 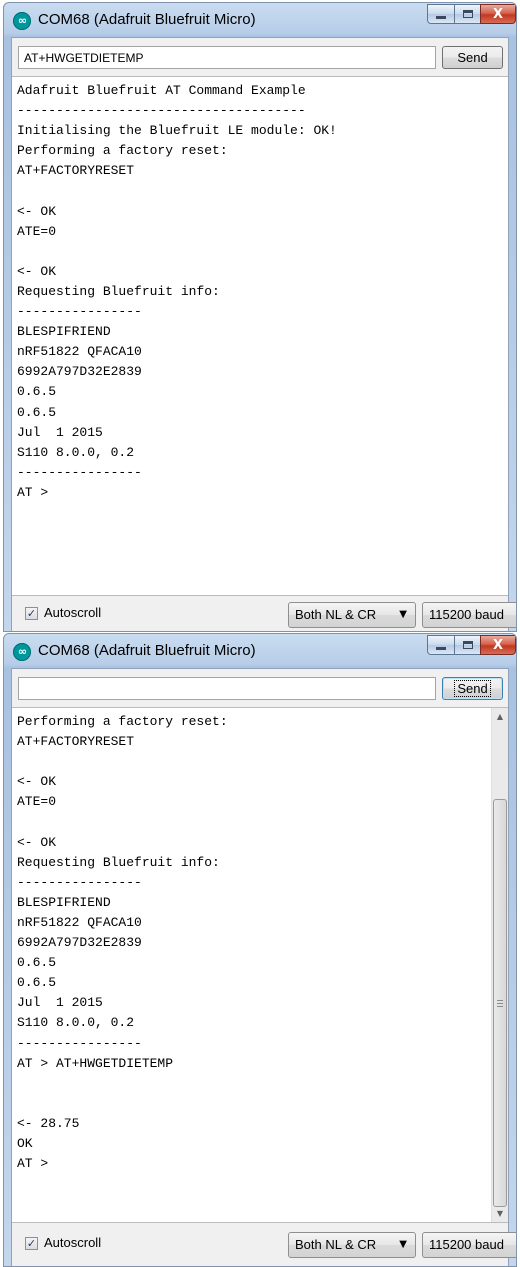 I want to click on scrollbar-thumb, so click(x=500, y=1003).